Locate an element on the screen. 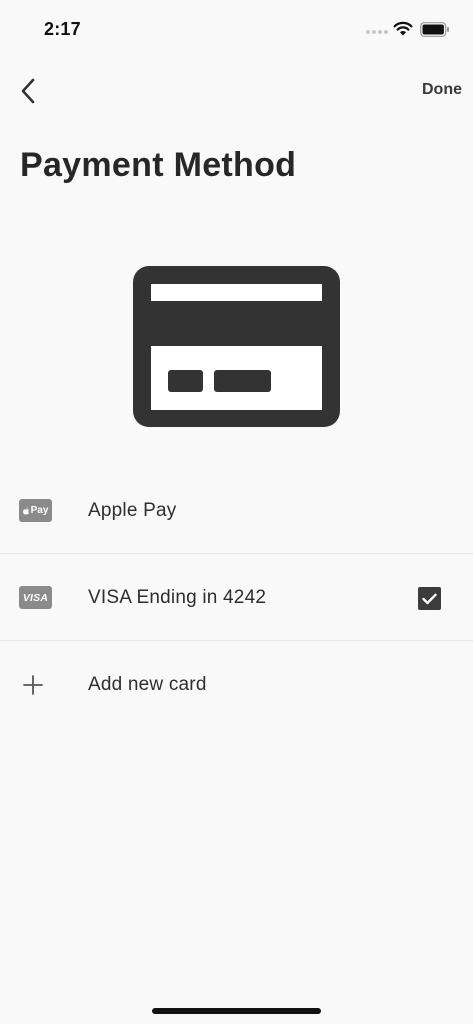 This screenshot has width=473, height=1024. home-indicator is located at coordinates (236, 1011).